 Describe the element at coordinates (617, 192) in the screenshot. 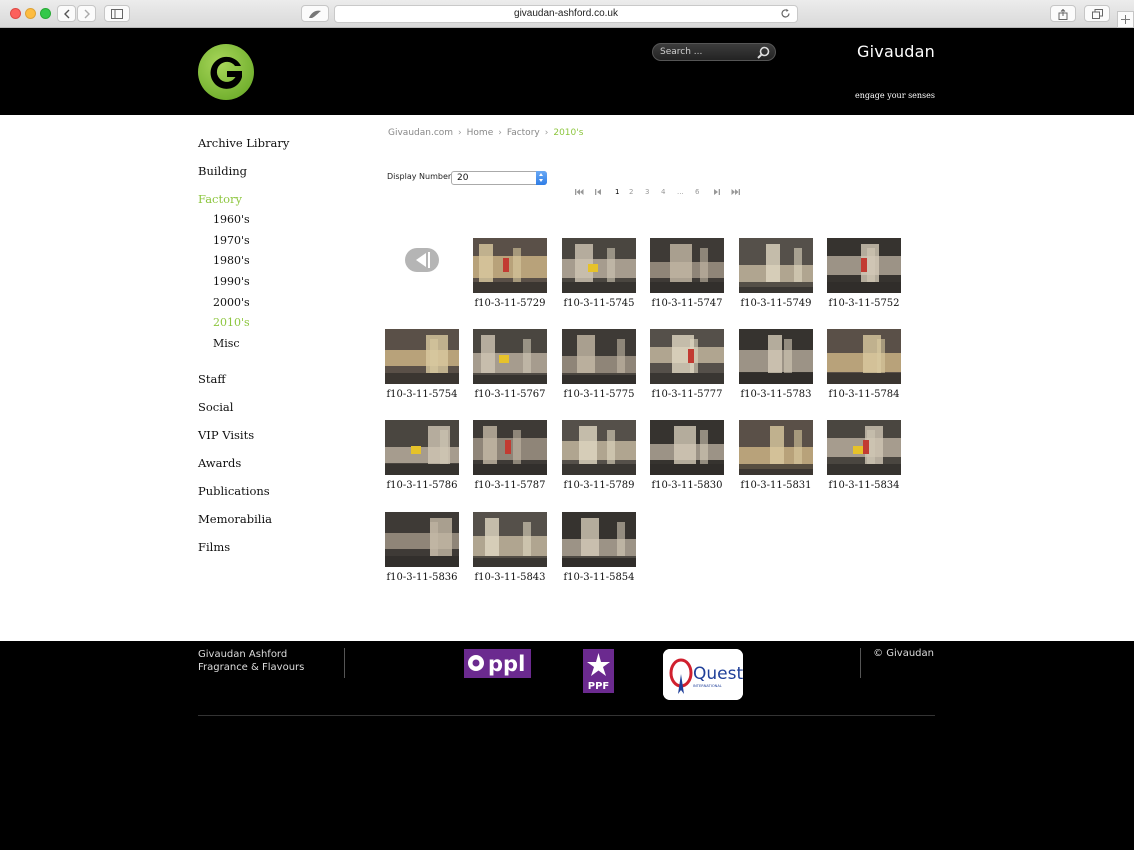

I see `page-1-link: 1` at that location.